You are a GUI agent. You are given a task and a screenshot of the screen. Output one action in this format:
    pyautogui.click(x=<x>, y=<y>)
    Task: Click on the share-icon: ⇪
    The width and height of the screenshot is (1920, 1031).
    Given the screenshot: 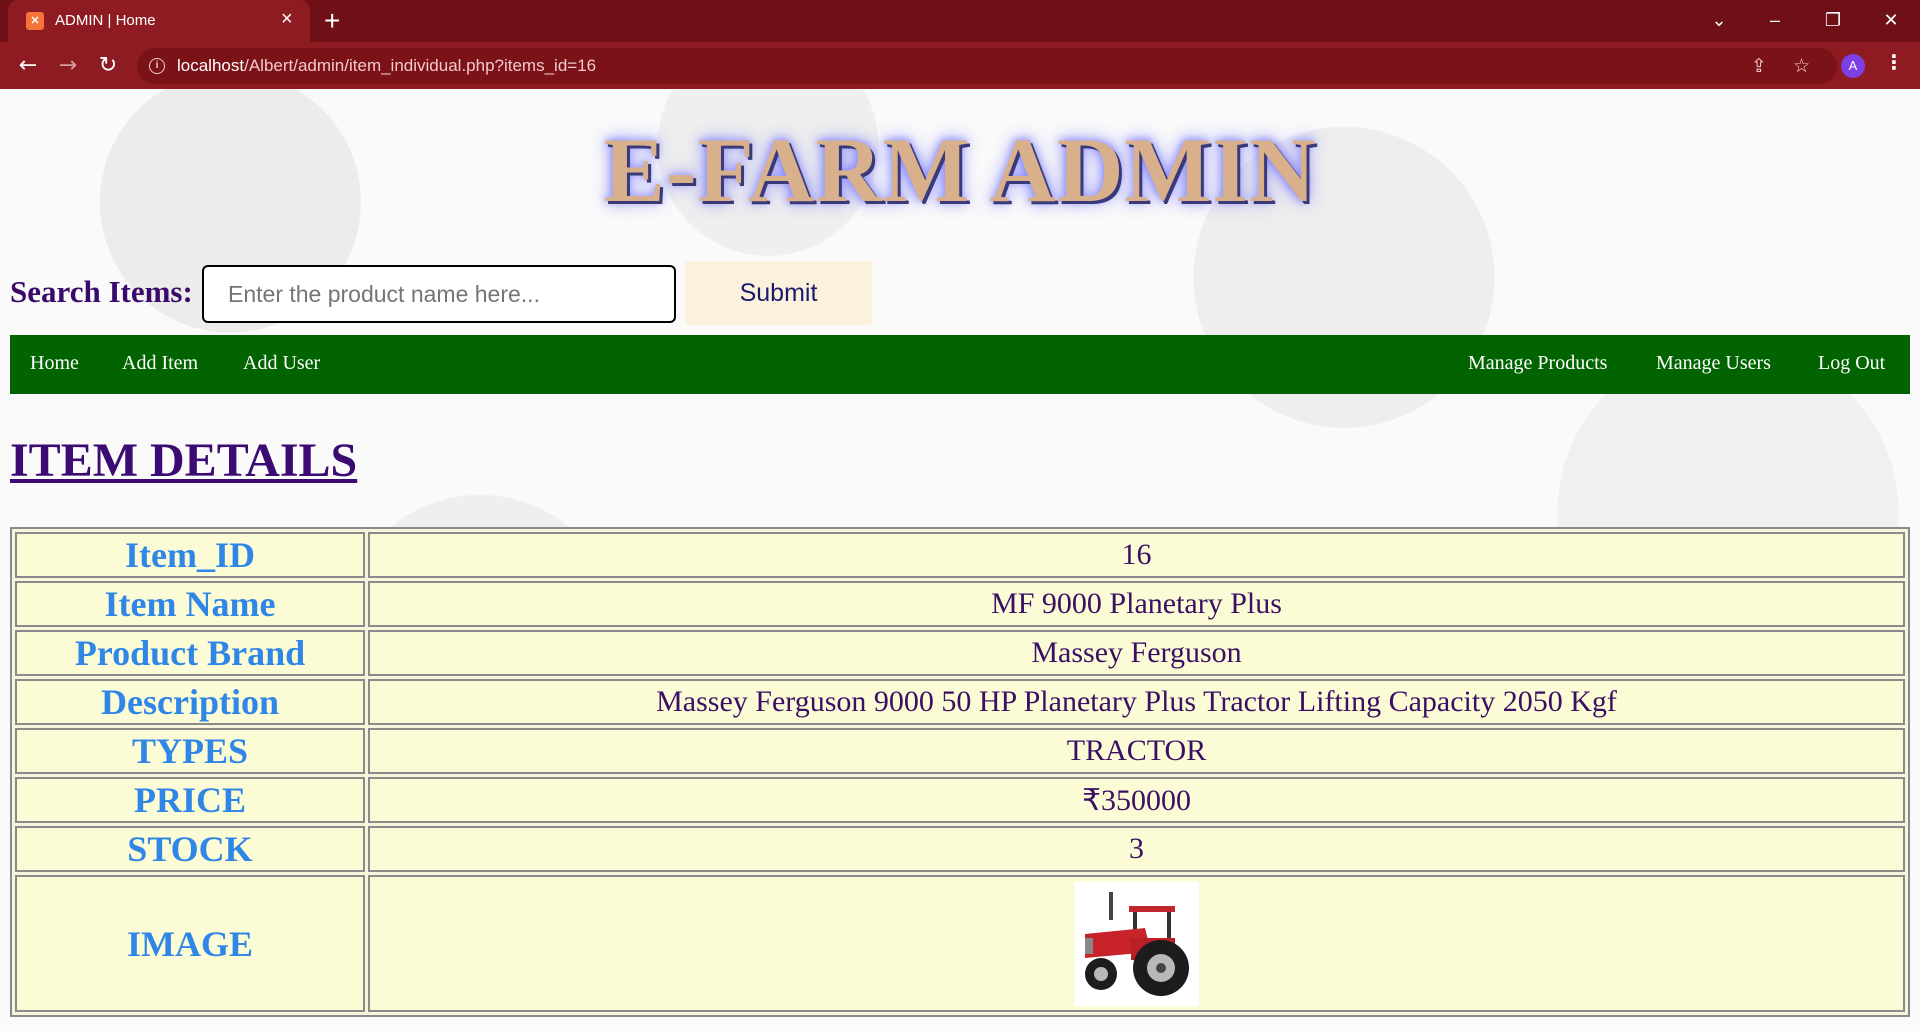 What is the action you would take?
    pyautogui.click(x=1759, y=66)
    